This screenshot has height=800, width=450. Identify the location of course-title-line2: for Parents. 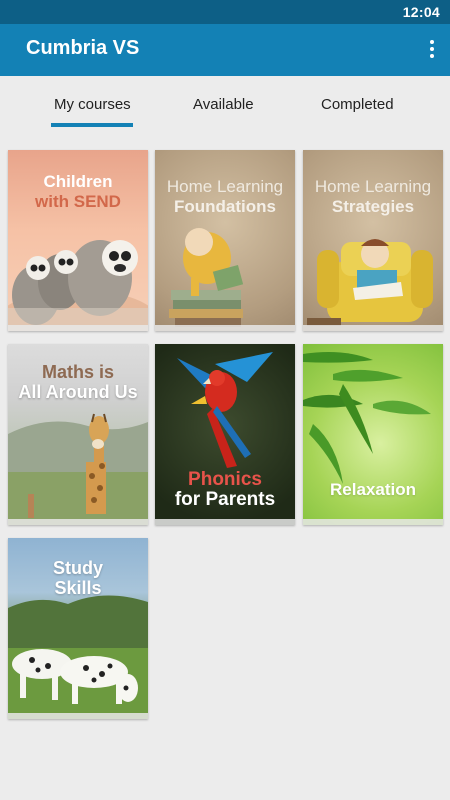
(225, 499).